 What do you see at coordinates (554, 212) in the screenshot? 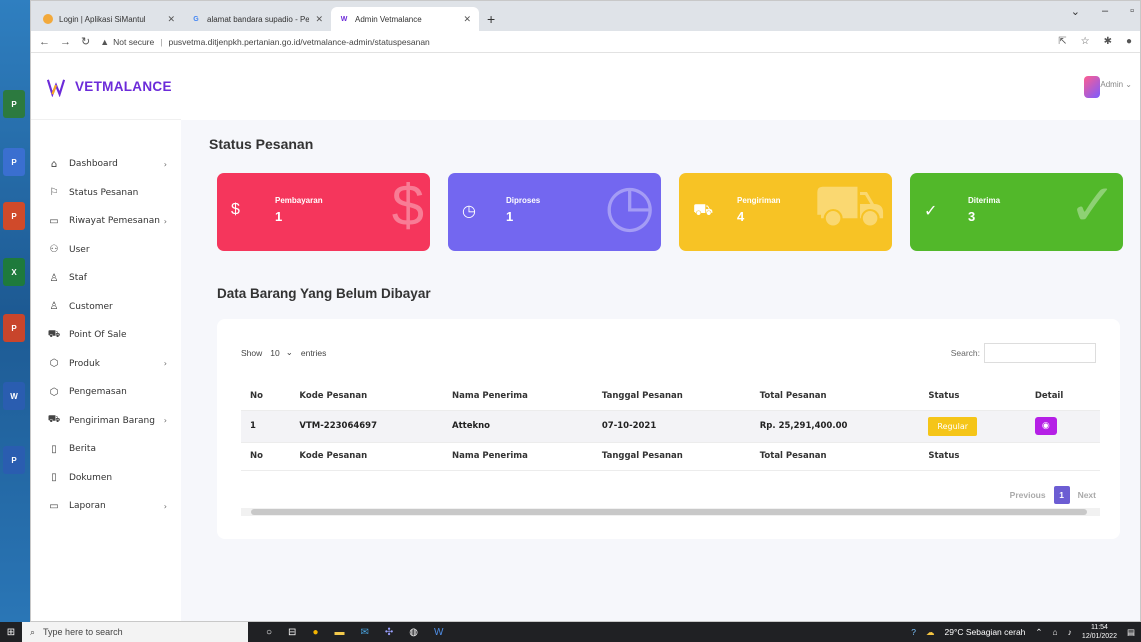
I see `status-card-diproses: ◷ Diproses 1 ◷` at bounding box center [554, 212].